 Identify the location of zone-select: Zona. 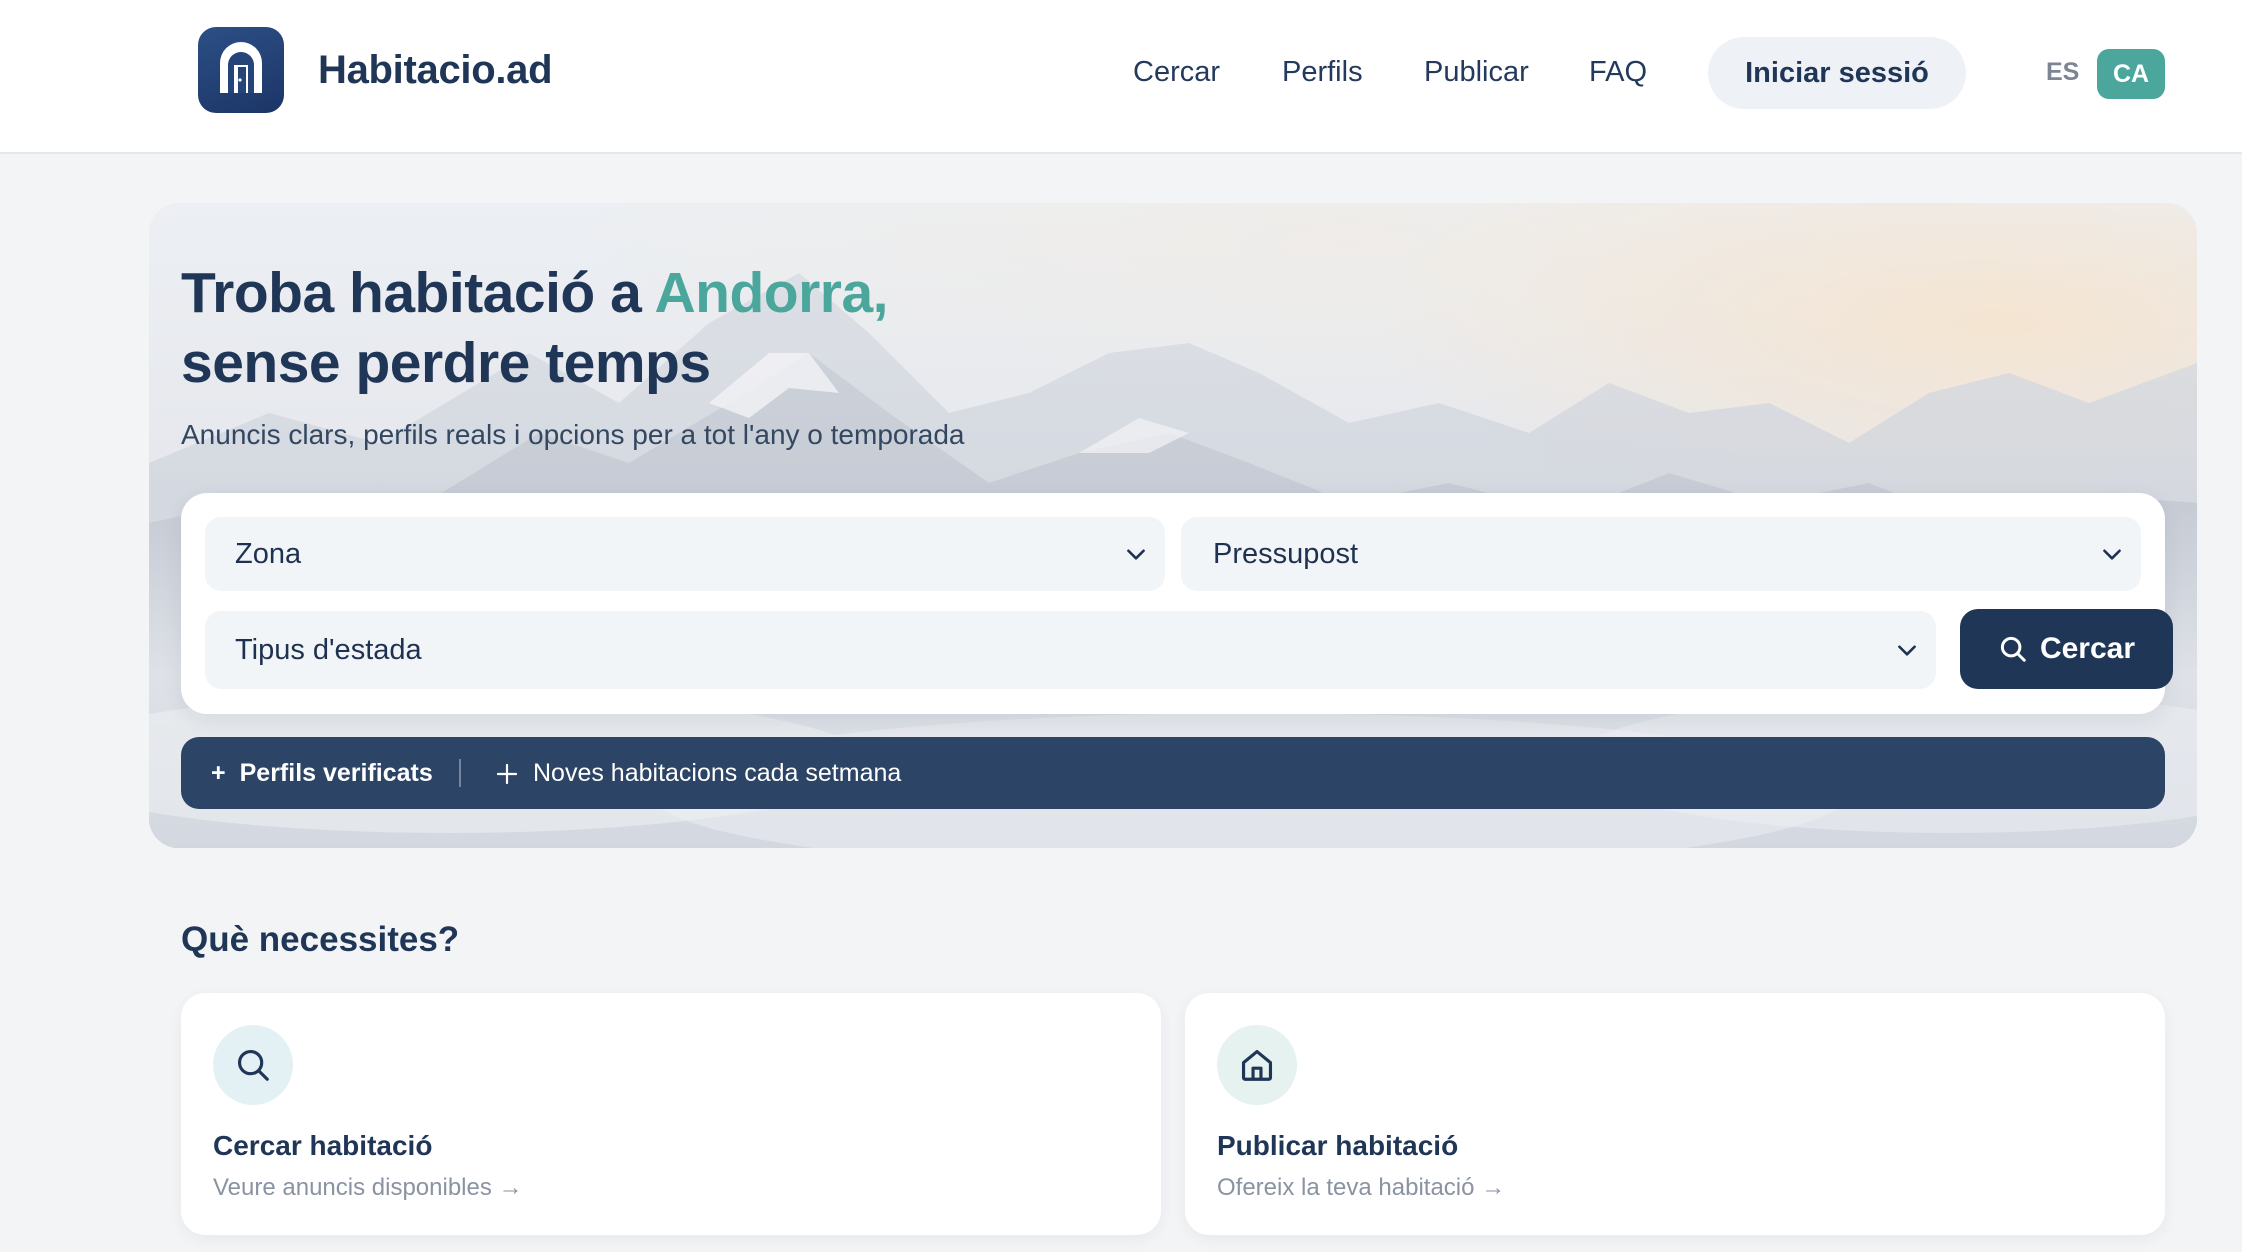
(685, 554).